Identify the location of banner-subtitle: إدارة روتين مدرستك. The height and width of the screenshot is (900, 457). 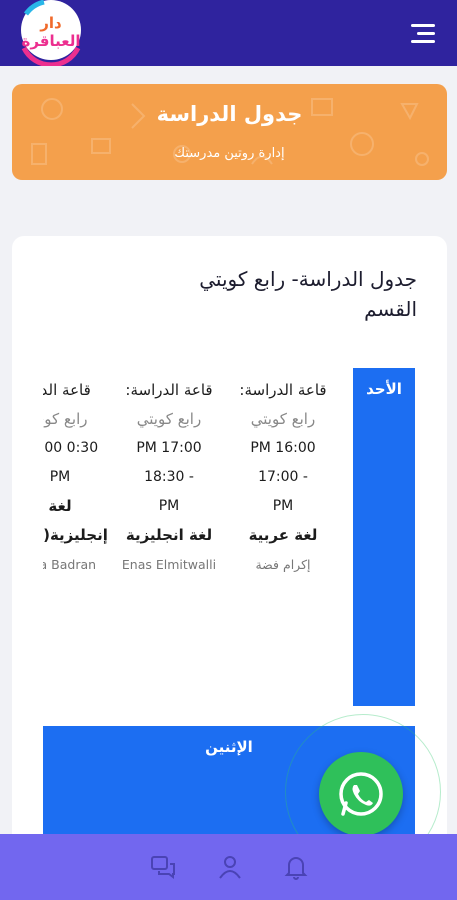
(229, 153).